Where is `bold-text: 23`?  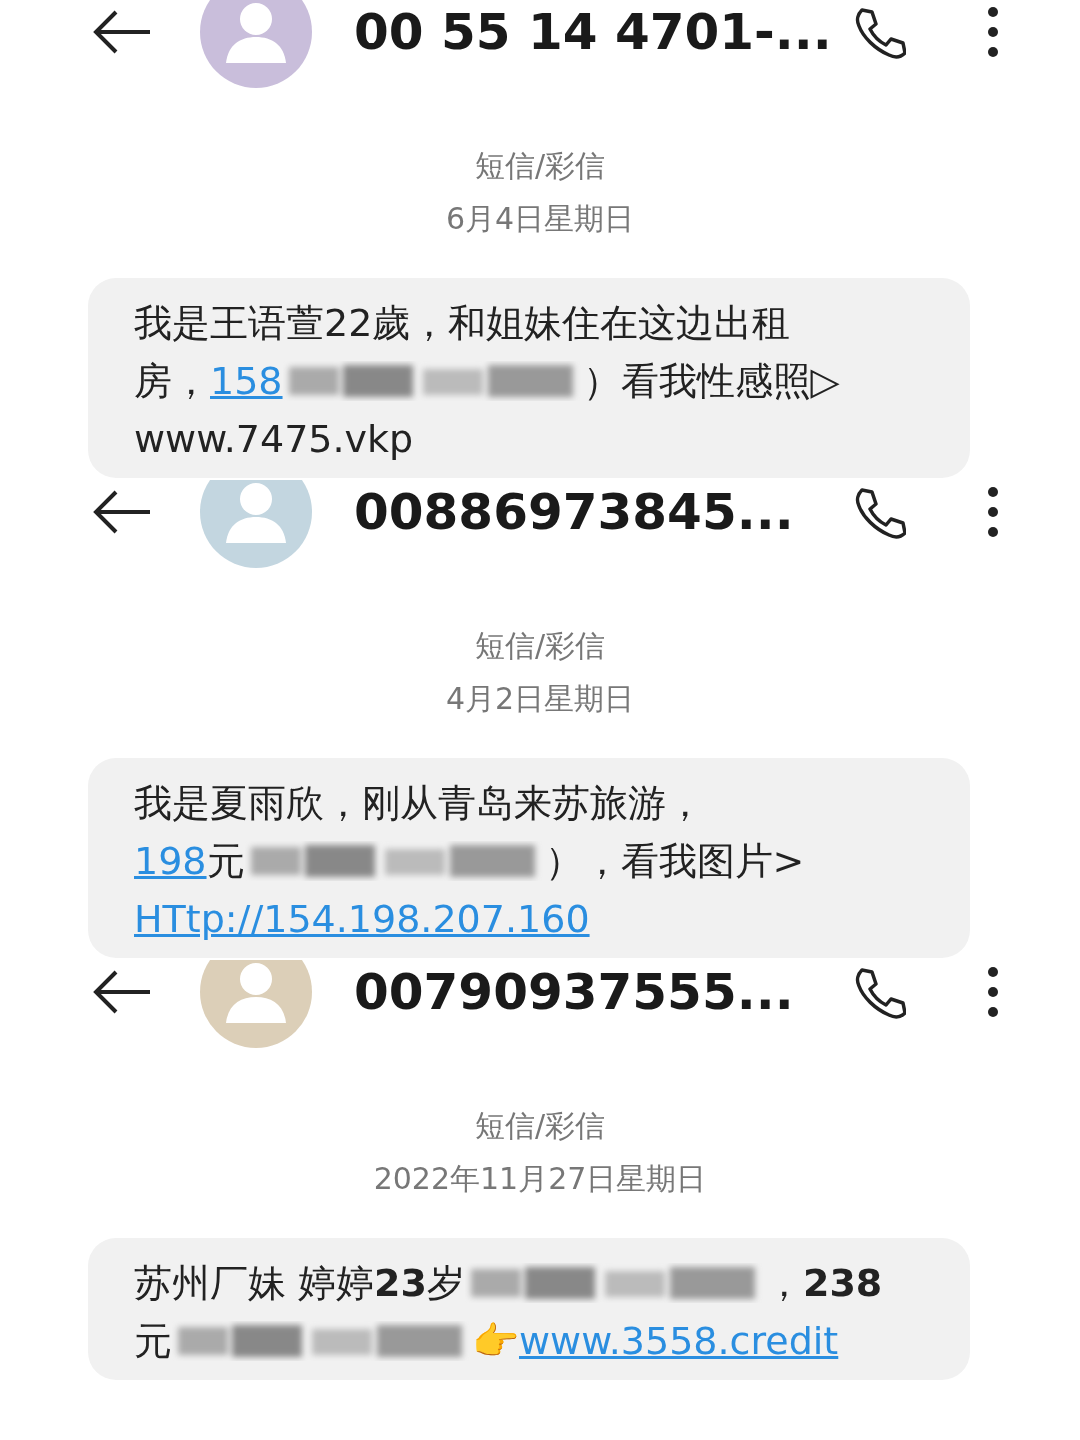
bold-text: 23 is located at coordinates (400, 1283).